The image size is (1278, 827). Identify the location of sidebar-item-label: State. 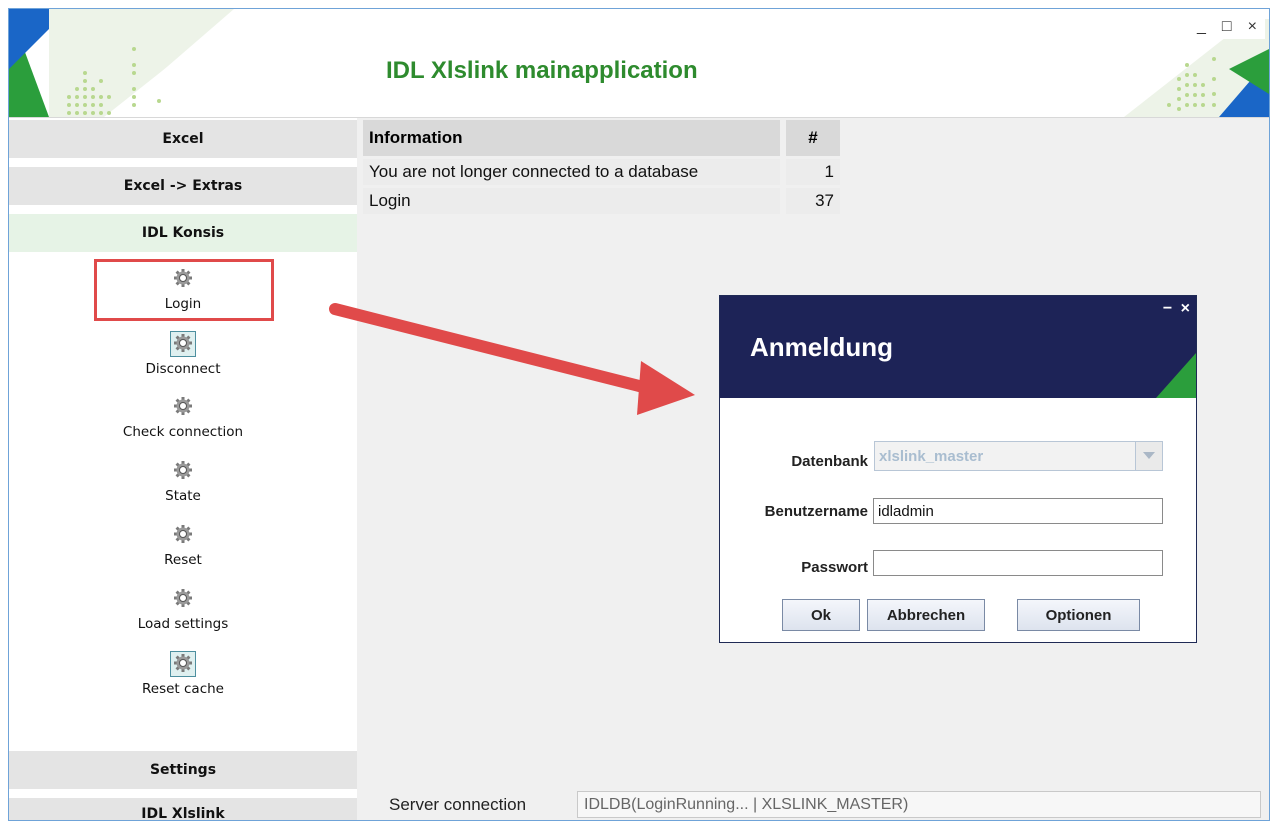
(183, 496).